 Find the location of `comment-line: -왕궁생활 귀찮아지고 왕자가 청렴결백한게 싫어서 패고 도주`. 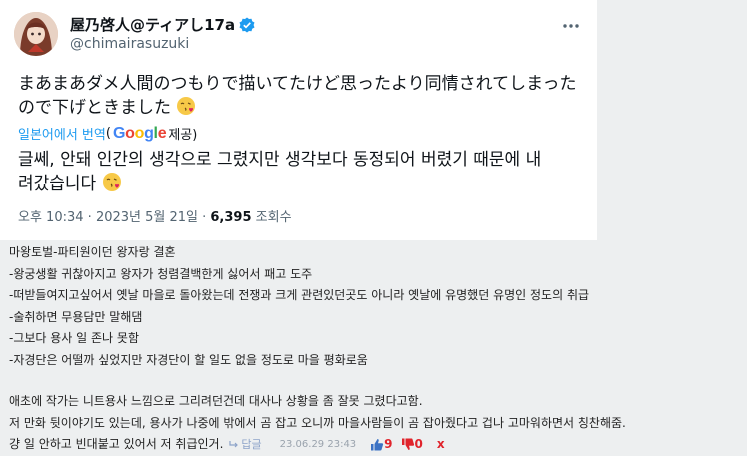

comment-line: -왕궁생활 귀찮아지고 왕자가 청렴결백한게 싫어서 패고 도주 is located at coordinates (161, 273).